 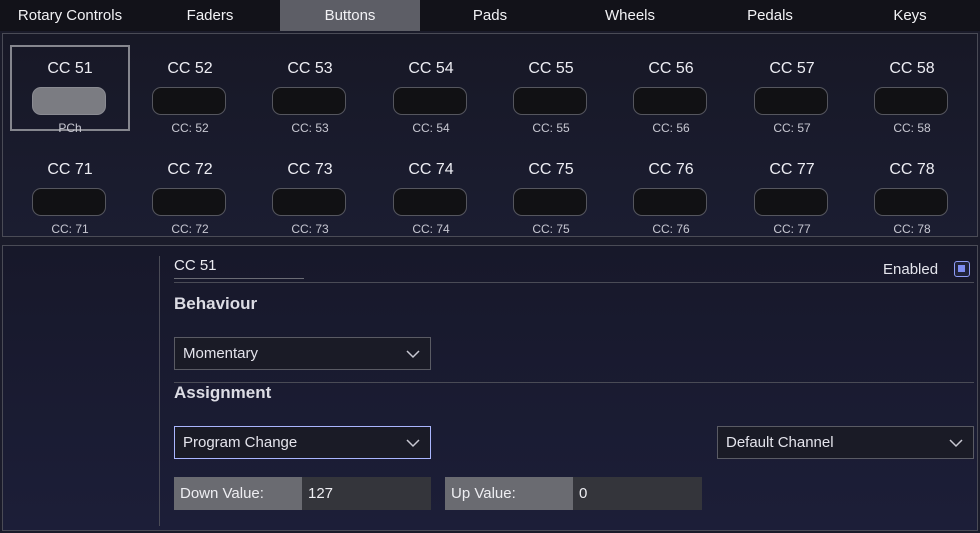 What do you see at coordinates (431, 169) in the screenshot?
I see `button-cell-label: CC 74` at bounding box center [431, 169].